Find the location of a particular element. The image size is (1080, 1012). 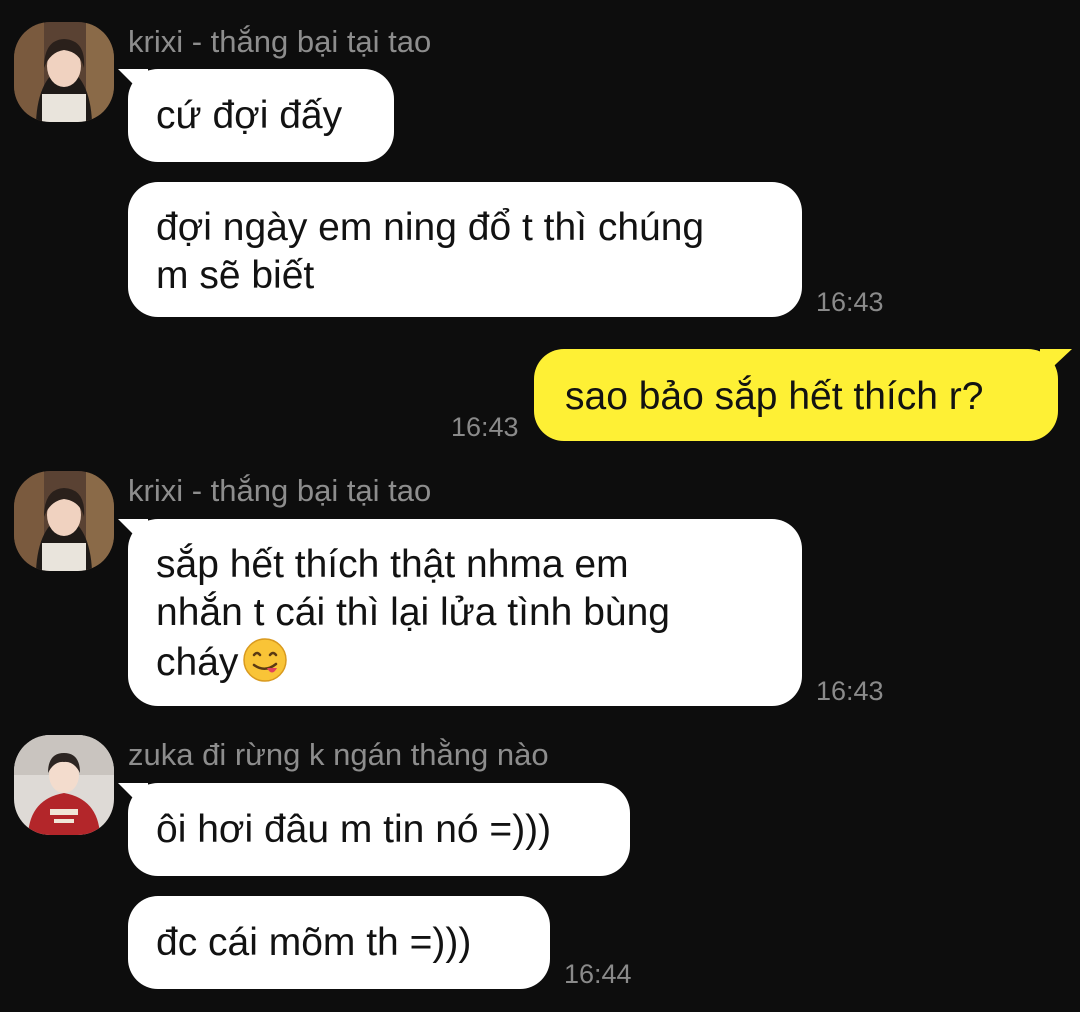

message-text: sao bảo sắp hết thích r? is located at coordinates (774, 396).